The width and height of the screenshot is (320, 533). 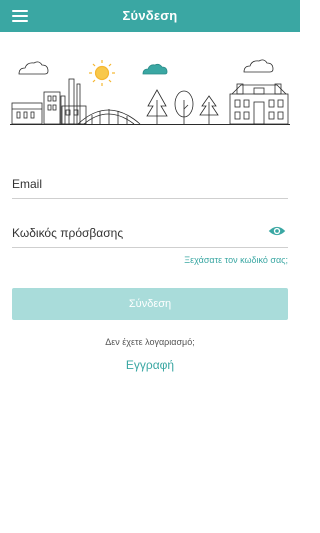 I want to click on town-landscape-illustration, so click(x=150, y=92).